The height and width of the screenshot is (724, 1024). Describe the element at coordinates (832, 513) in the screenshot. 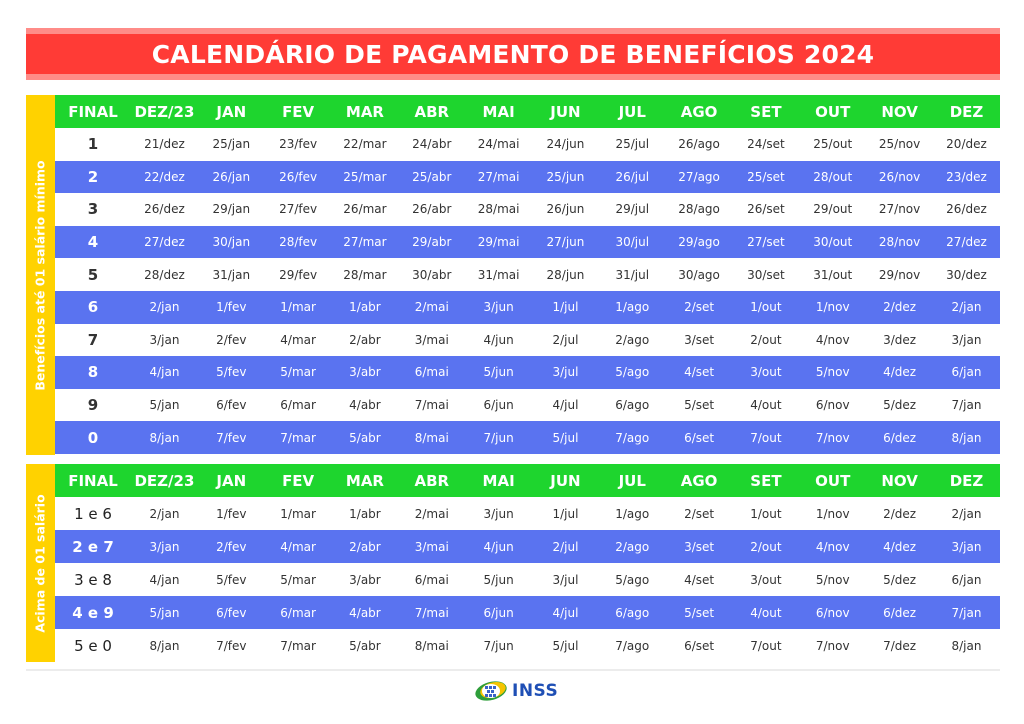

I see `payment-date-cell: 1/nov` at that location.